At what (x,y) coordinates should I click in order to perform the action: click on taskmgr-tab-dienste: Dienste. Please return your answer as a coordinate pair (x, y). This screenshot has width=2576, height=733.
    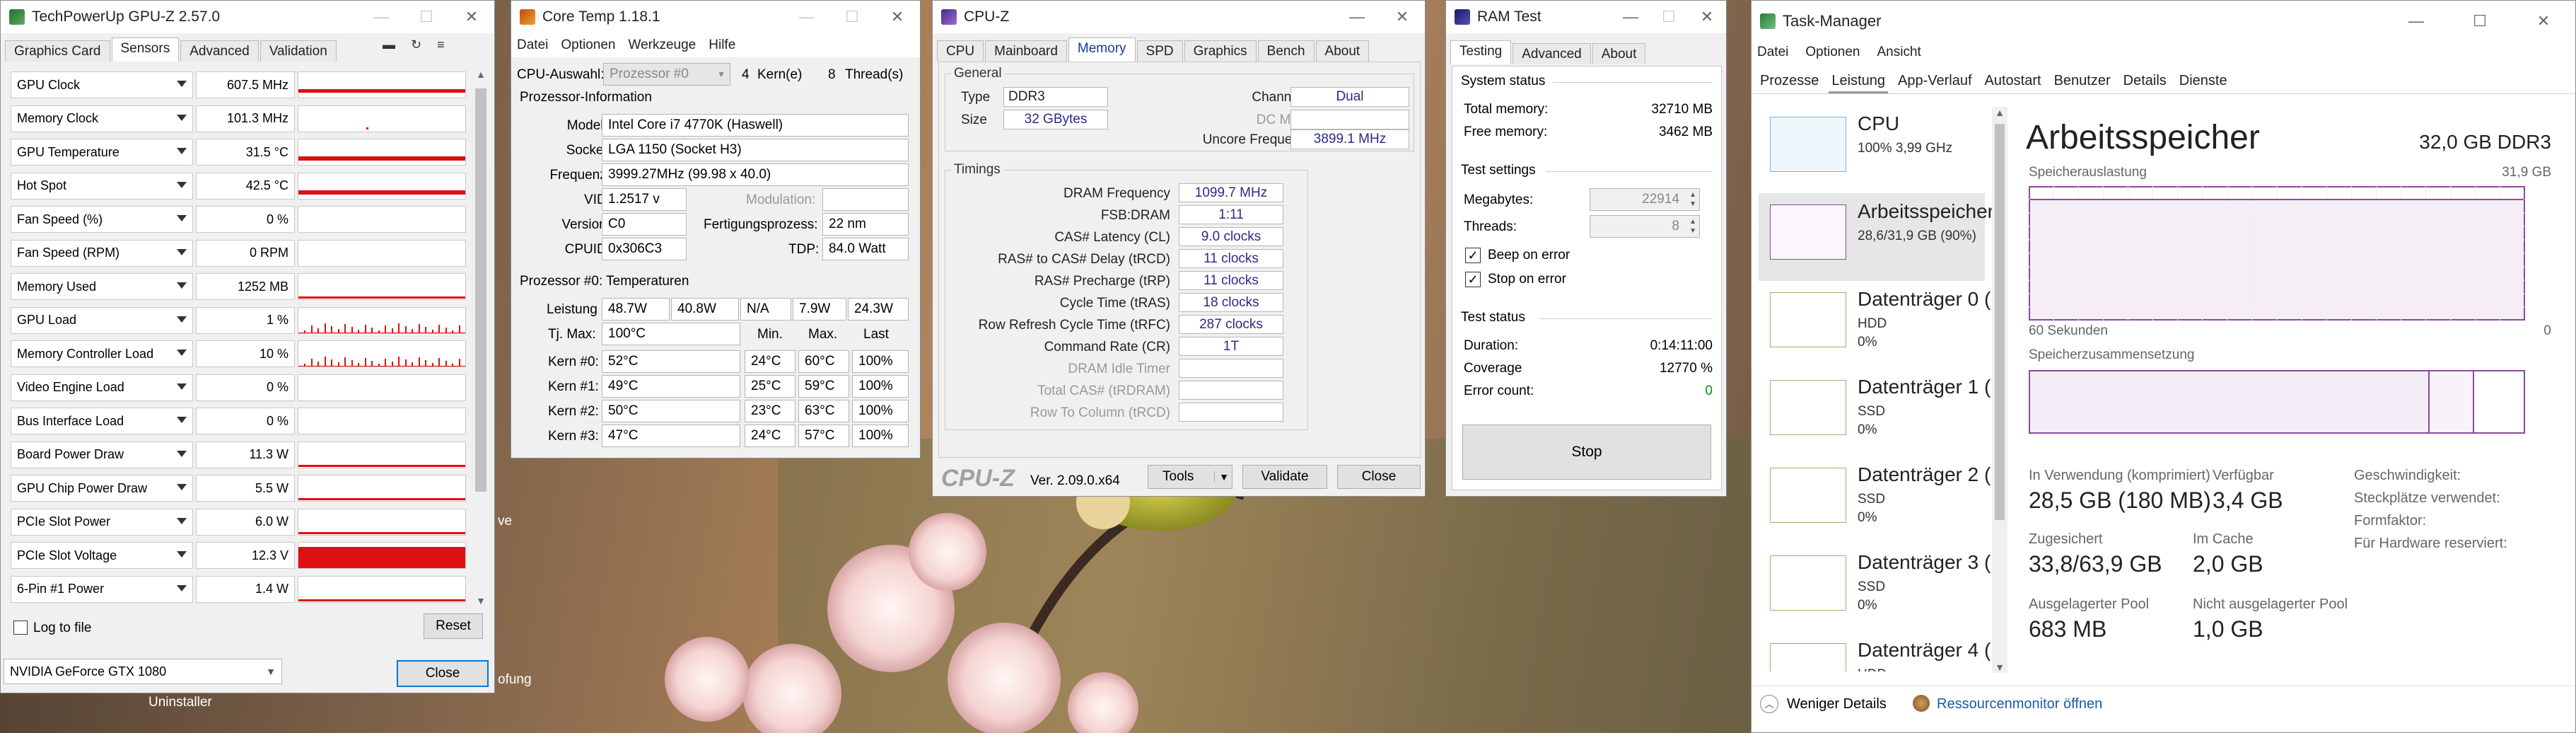
    Looking at the image, I should click on (2203, 81).